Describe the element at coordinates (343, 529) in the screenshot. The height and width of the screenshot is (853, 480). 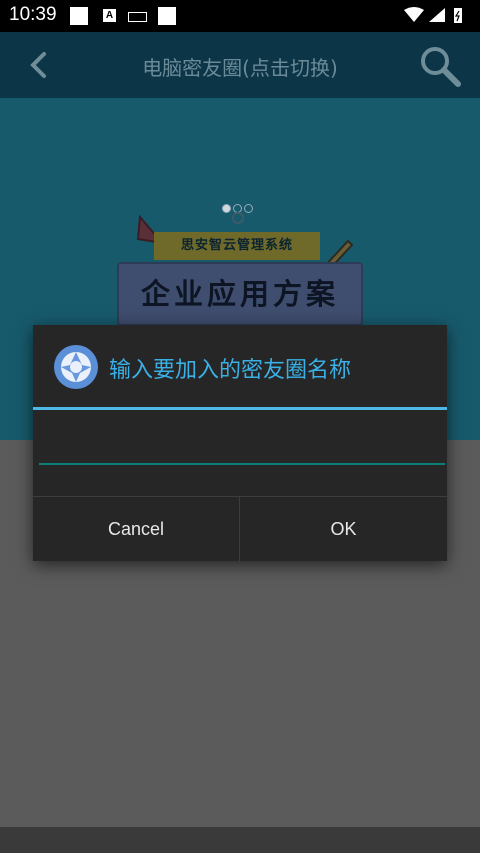
I see `ok-button: OK` at that location.